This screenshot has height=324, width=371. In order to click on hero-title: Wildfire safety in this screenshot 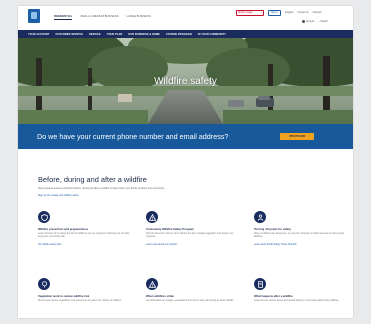, I will do `click(185, 81)`.